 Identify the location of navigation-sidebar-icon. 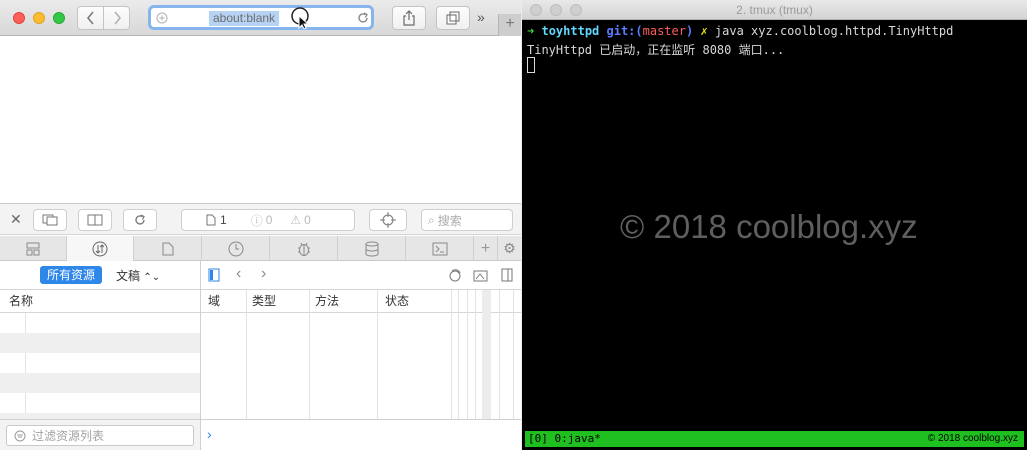
(214, 275).